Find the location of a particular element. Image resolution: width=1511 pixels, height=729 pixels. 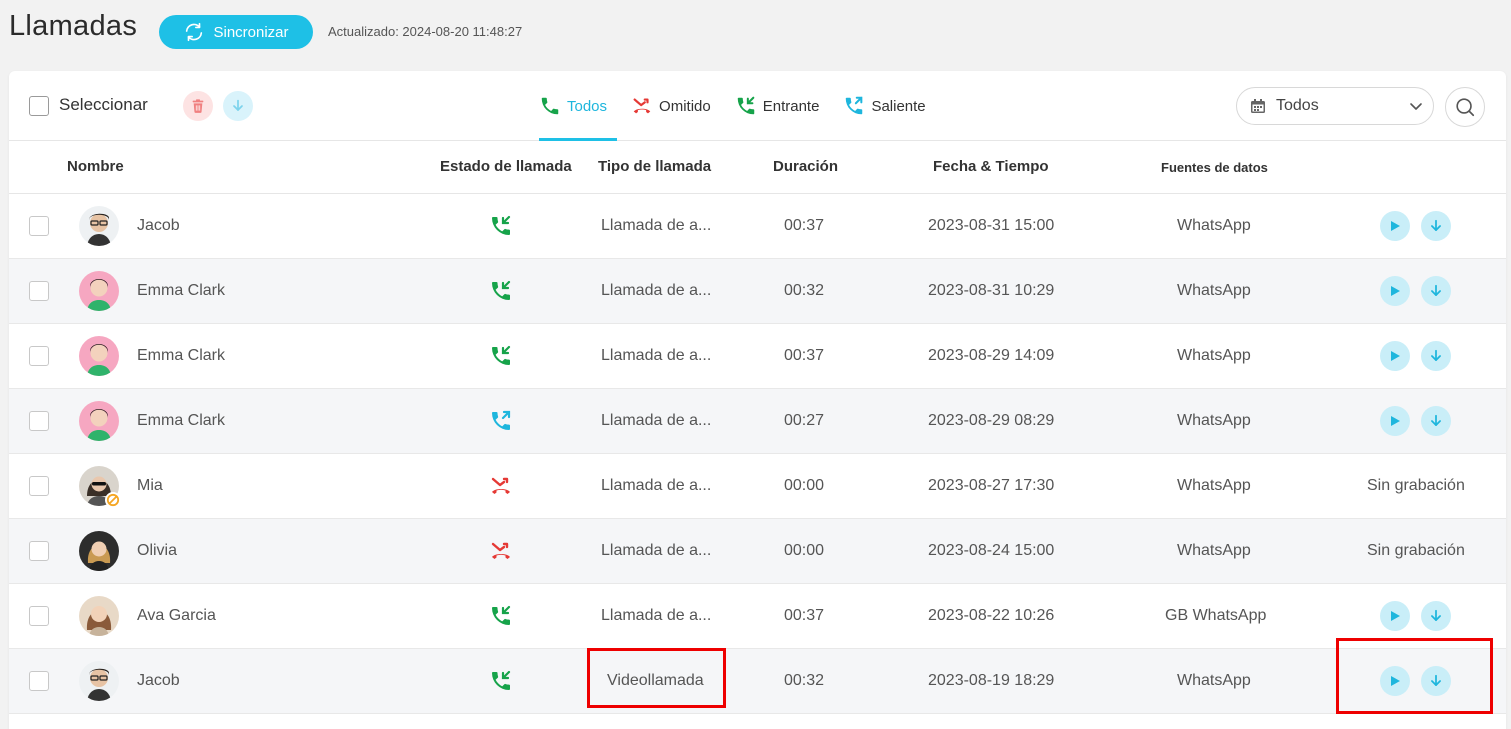

sync-button: Sincronizar is located at coordinates (236, 32).